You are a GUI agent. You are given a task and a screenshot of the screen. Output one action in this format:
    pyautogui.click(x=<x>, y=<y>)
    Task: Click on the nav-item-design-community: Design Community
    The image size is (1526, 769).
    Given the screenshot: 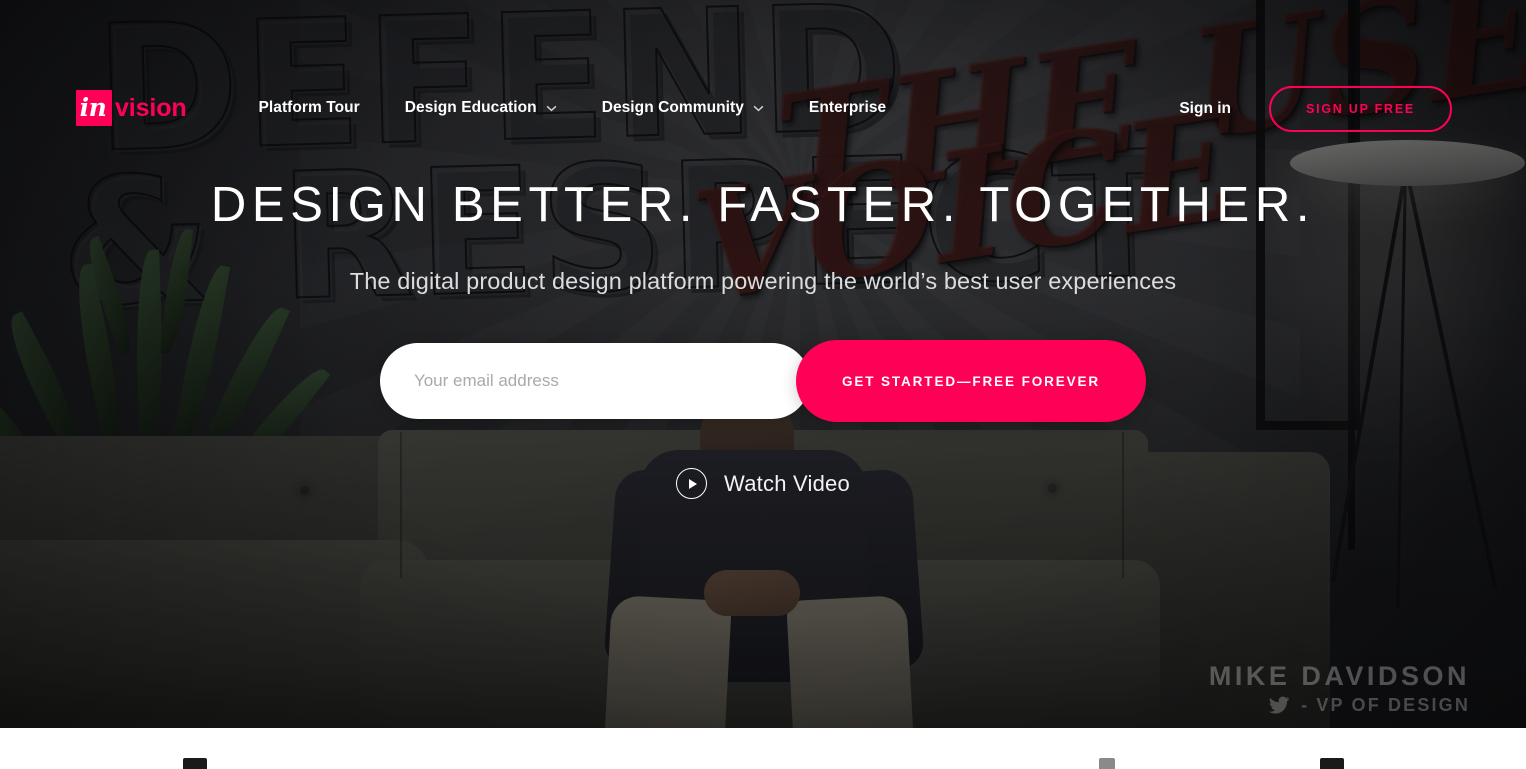 What is the action you would take?
    pyautogui.click(x=683, y=108)
    